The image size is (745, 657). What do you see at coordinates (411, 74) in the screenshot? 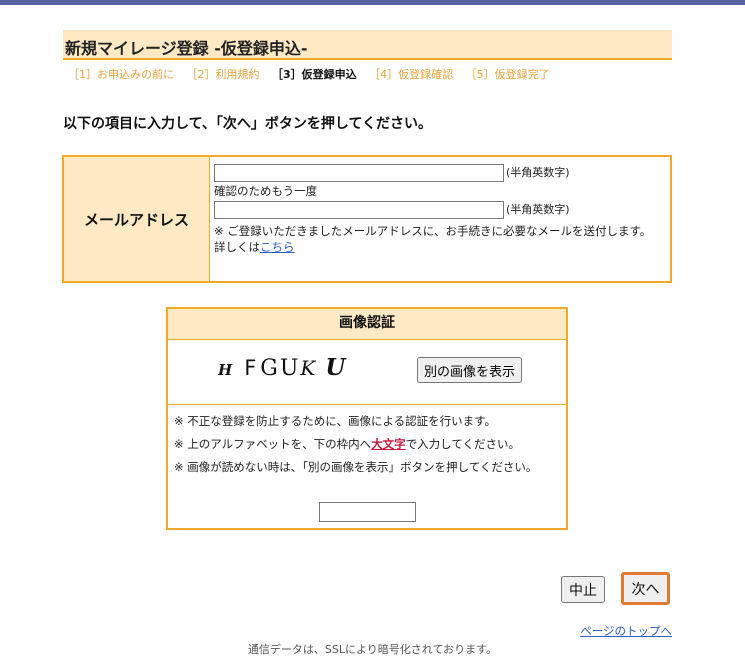
I see `step-4: ［4］仮登録確認` at bounding box center [411, 74].